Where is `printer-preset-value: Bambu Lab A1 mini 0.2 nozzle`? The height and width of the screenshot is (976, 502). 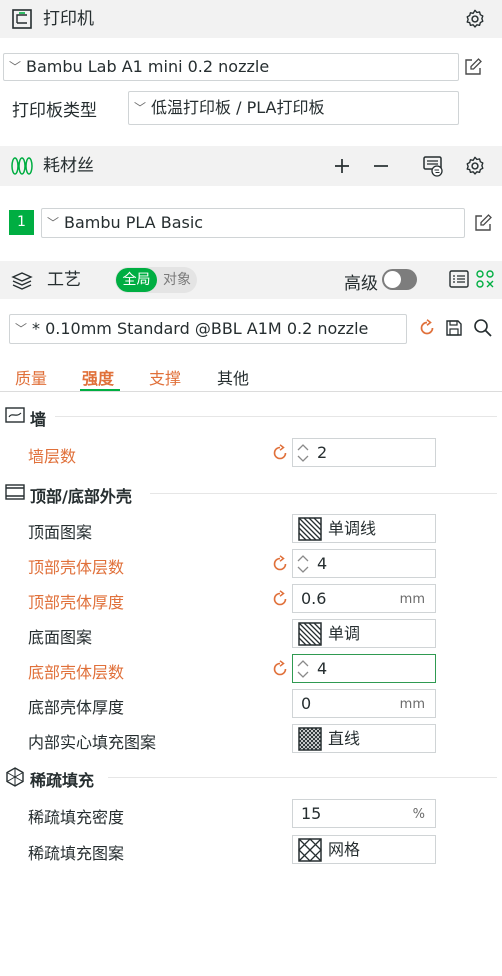 printer-preset-value: Bambu Lab A1 mini 0.2 nozzle is located at coordinates (148, 66).